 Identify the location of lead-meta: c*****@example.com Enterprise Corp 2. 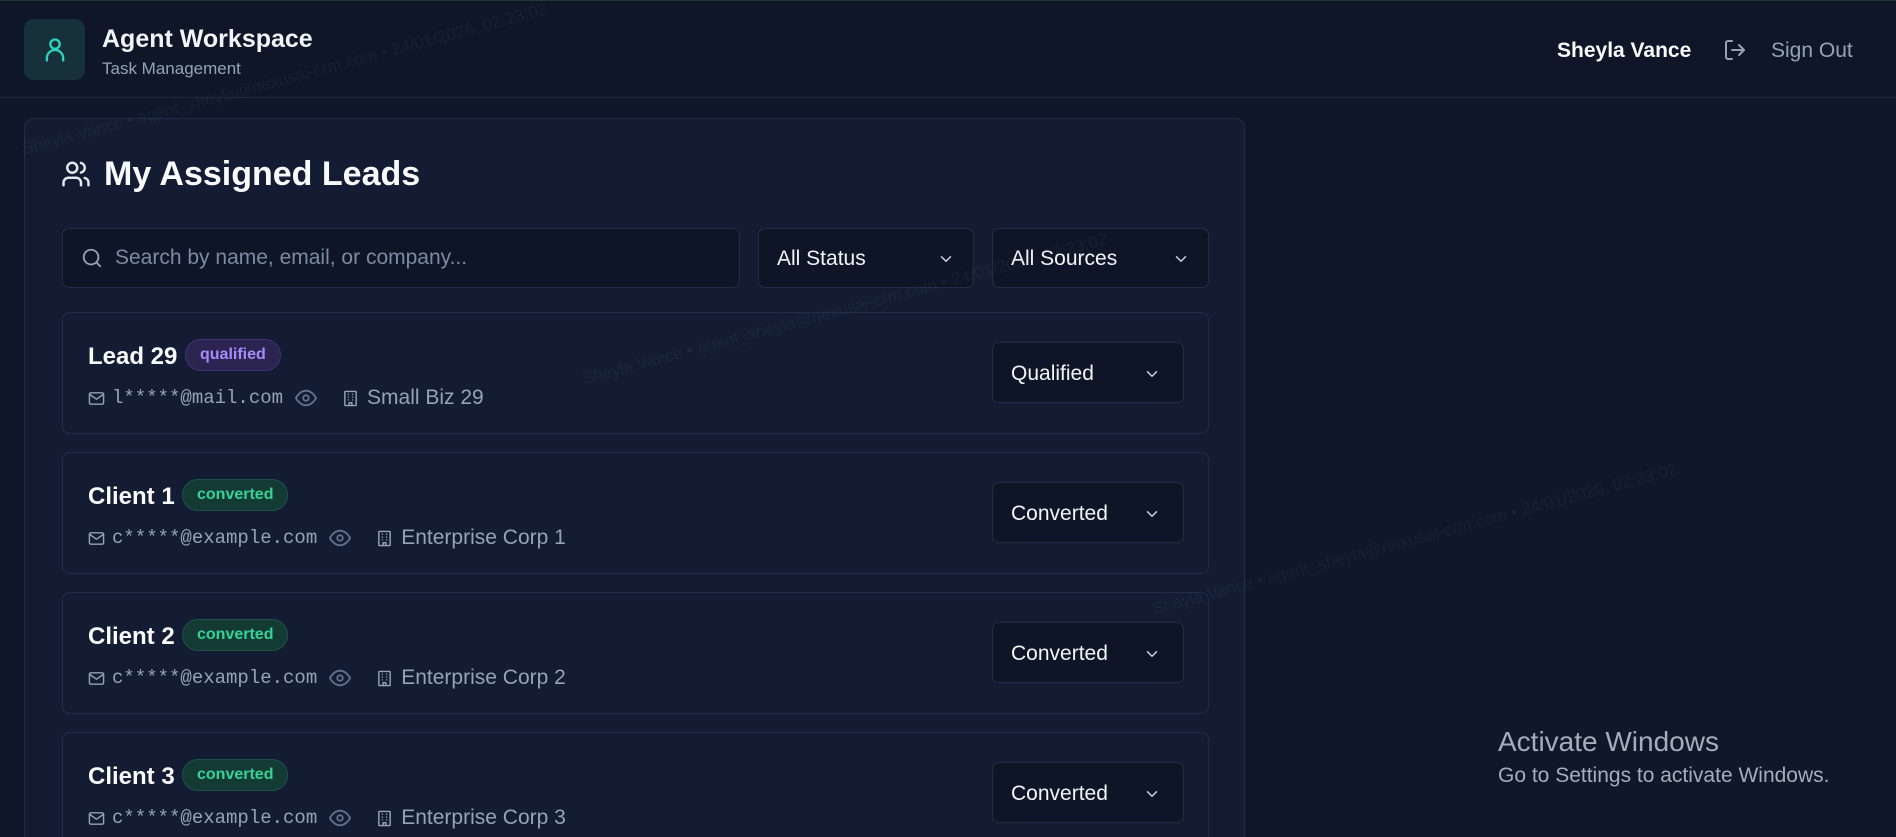
(327, 678).